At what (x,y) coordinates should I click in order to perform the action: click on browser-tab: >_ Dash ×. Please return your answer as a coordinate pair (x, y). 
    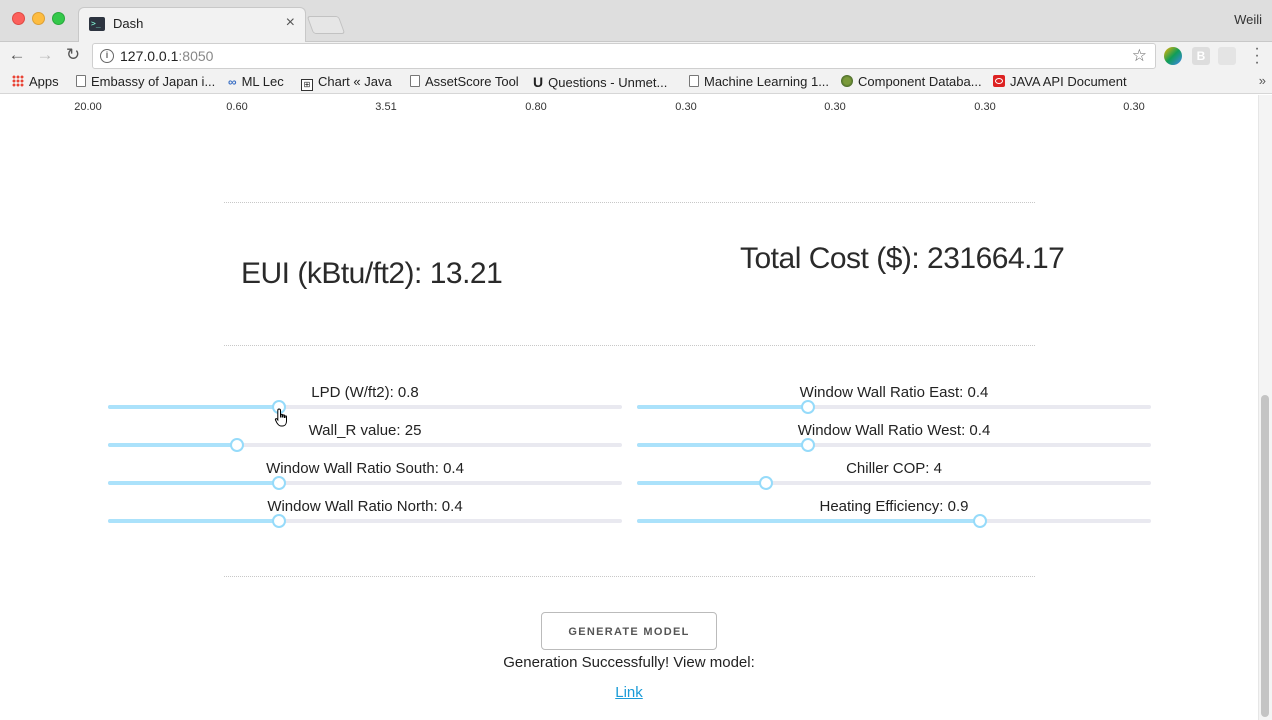
    Looking at the image, I should click on (192, 24).